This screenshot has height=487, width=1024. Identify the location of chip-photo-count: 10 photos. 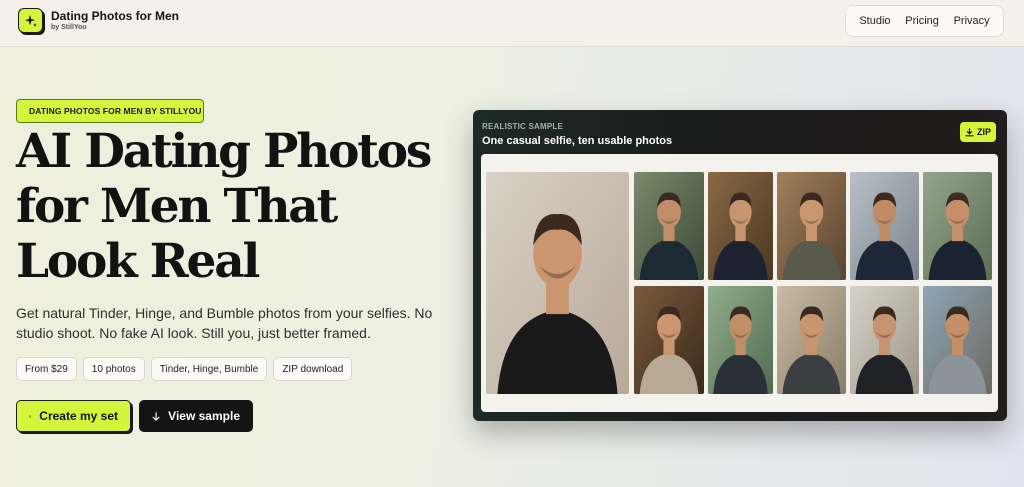
(113, 369).